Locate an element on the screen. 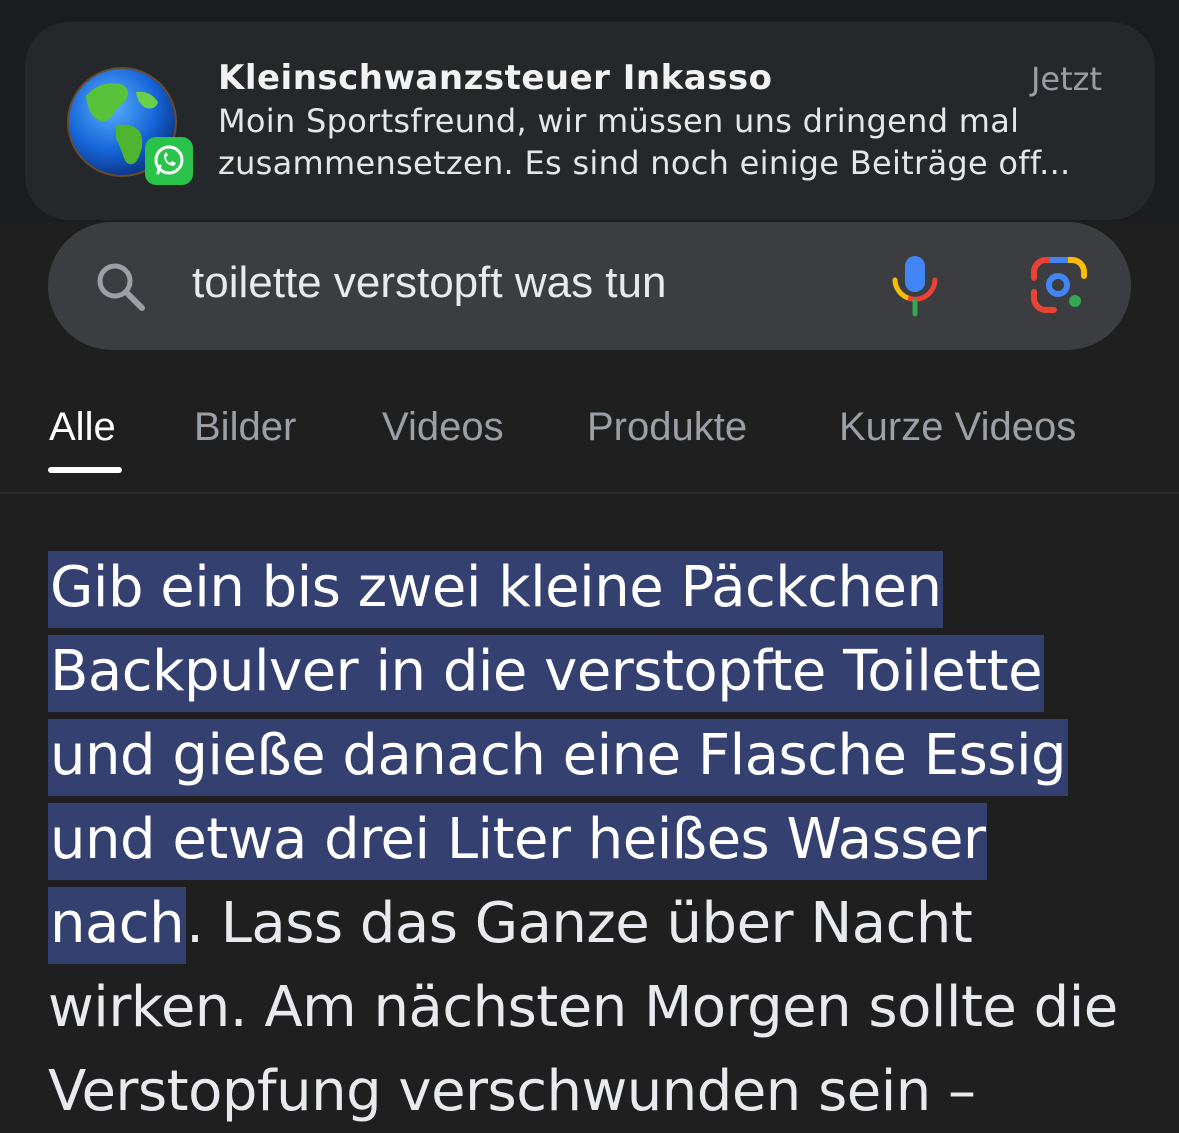 Image resolution: width=1179 pixels, height=1133 pixels. snippet-line: Gib ein bis zwei kleine Päckchen is located at coordinates (603, 588).